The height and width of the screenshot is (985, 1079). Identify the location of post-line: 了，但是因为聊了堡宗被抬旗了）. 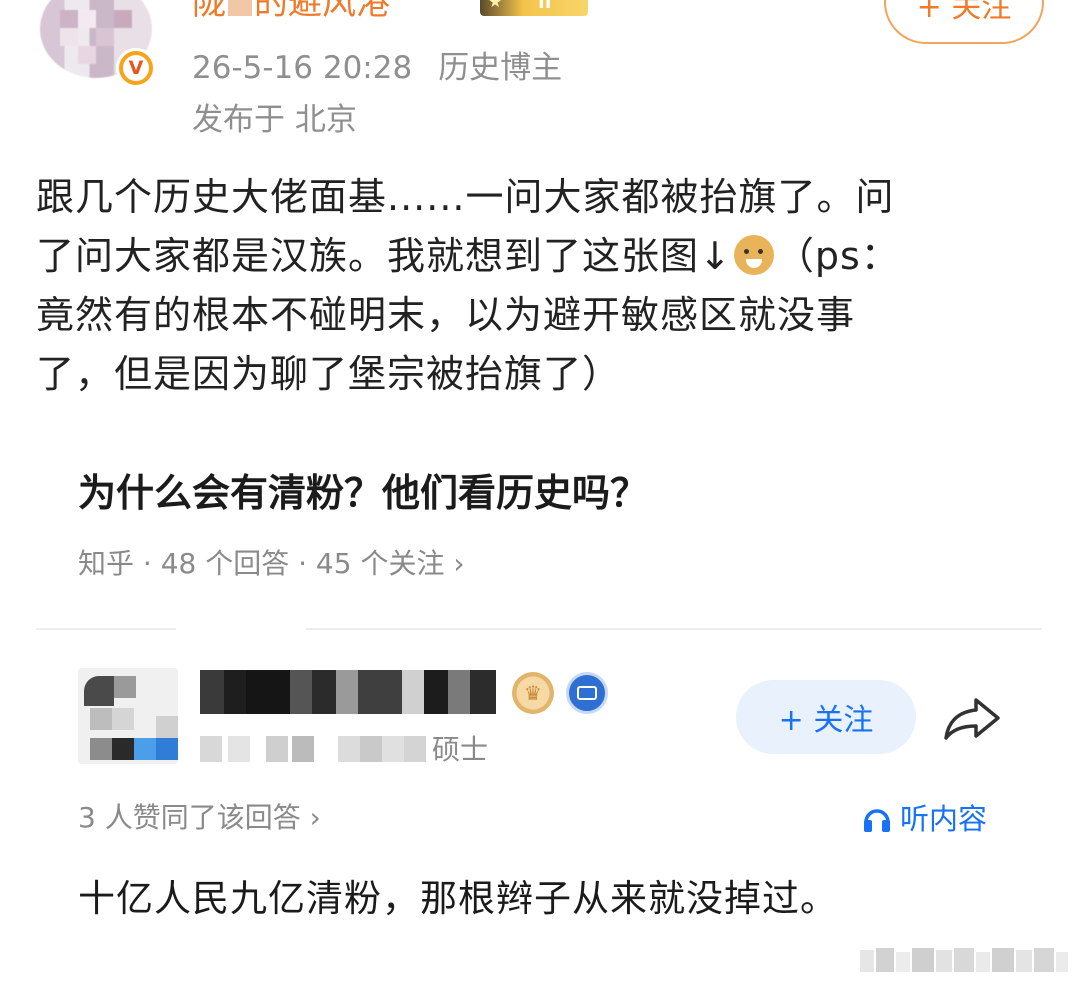
(329, 374).